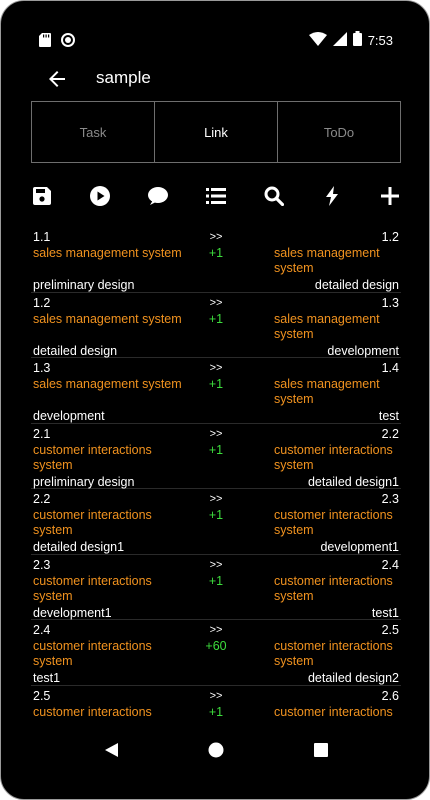 The image size is (430, 800). I want to click on play-icon, so click(100, 196).